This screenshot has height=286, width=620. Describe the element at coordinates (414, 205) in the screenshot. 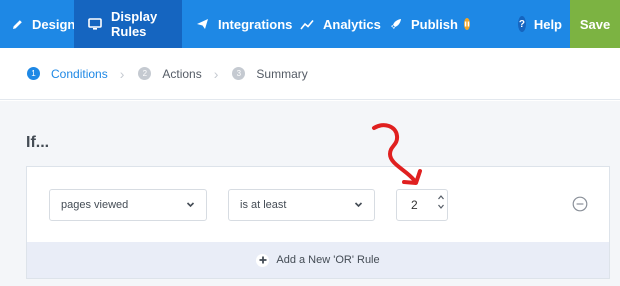

I see `condition-value: 2` at that location.